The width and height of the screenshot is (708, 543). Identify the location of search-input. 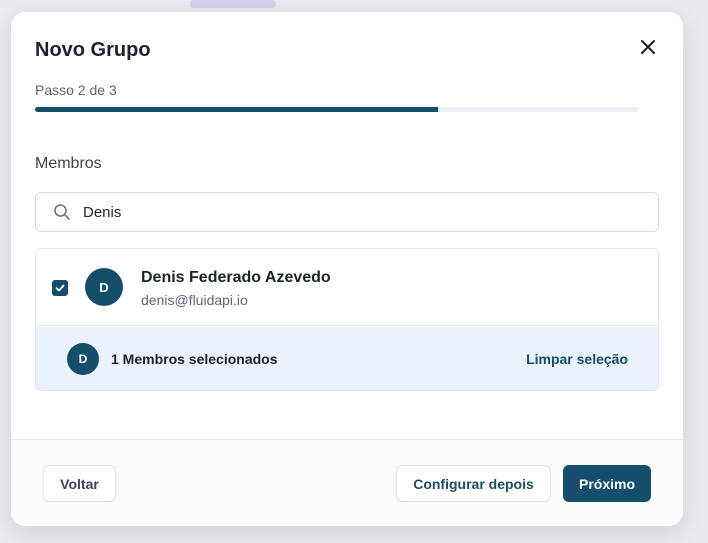
(363, 212).